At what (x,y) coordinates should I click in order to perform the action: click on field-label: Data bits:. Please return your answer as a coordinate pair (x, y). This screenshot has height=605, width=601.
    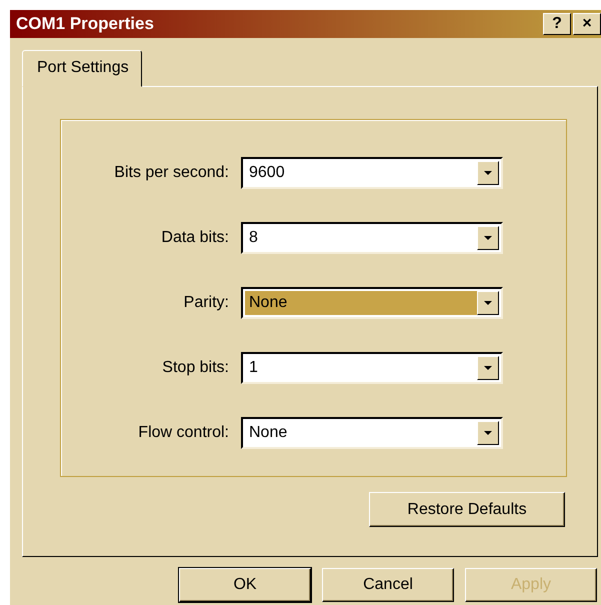
    Looking at the image, I should click on (195, 238).